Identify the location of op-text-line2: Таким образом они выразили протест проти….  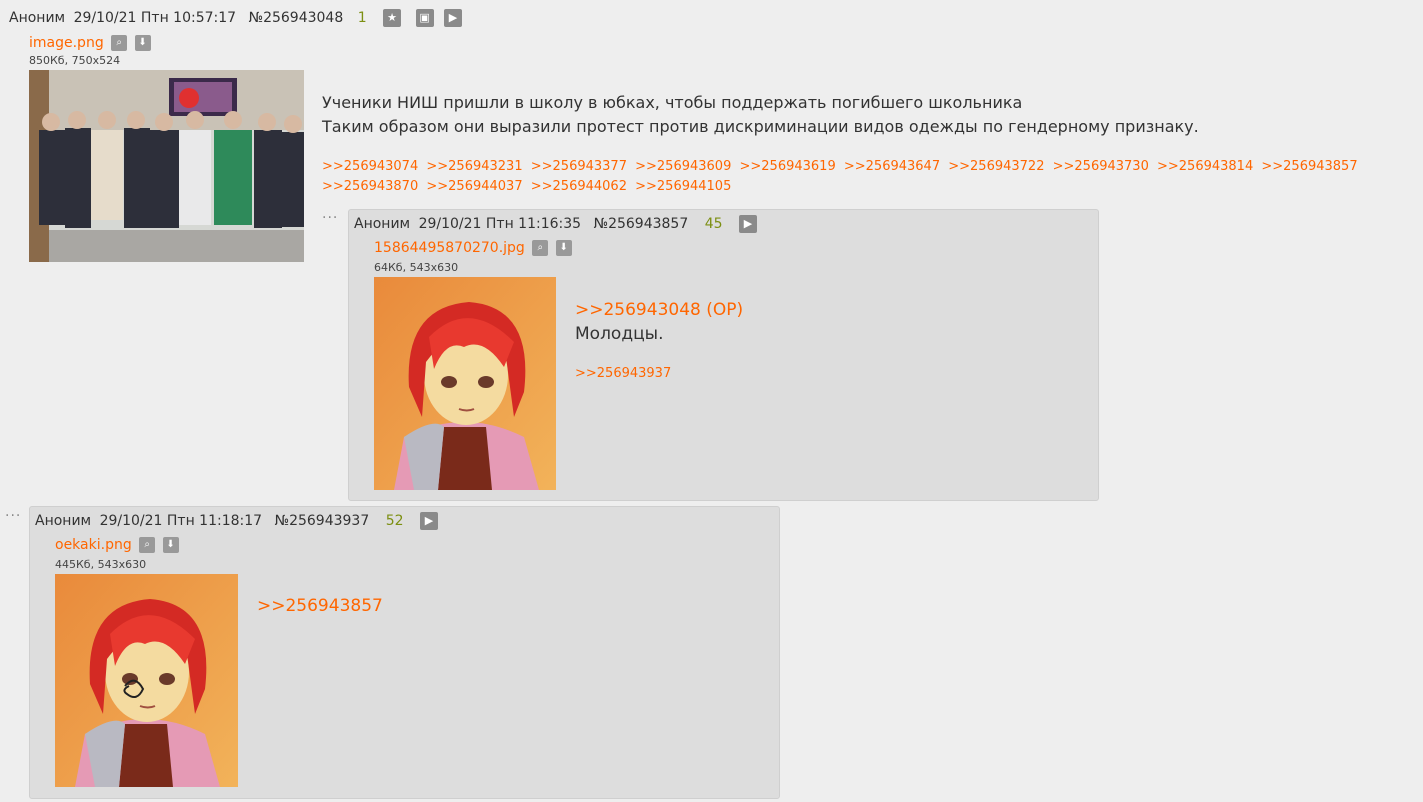
(760, 126).